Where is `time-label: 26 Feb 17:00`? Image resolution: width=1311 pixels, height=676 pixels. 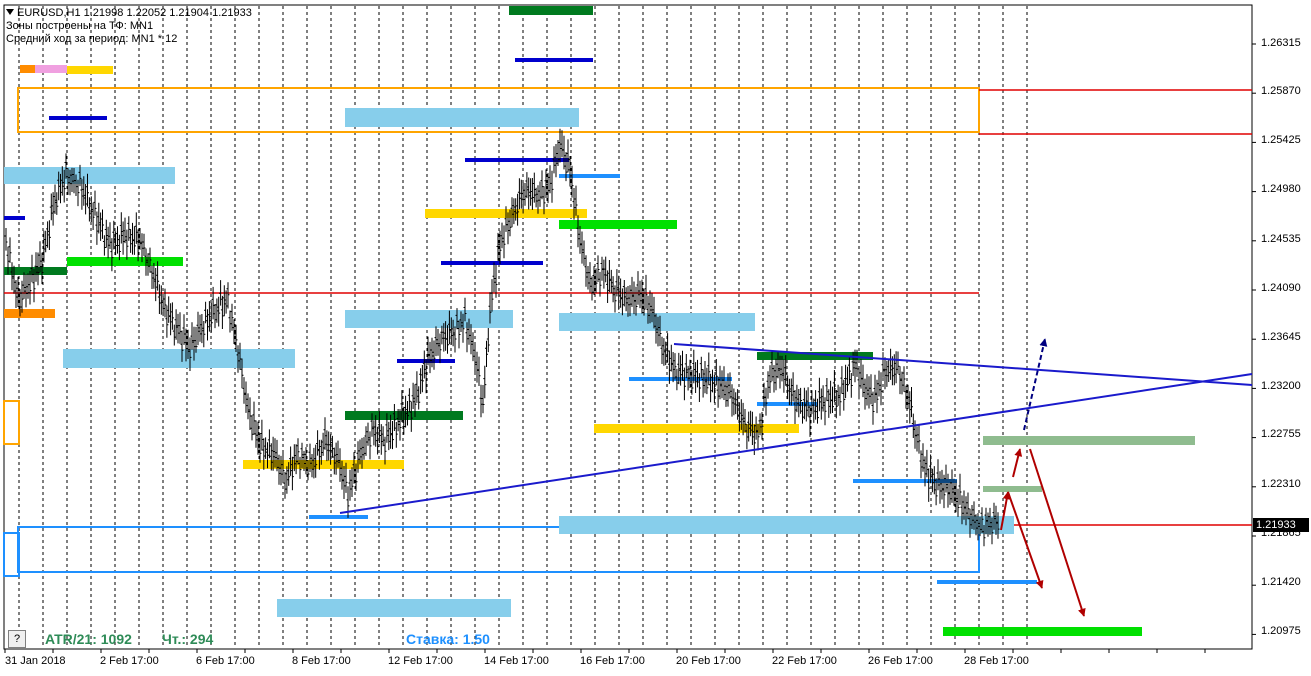 time-label: 26 Feb 17:00 is located at coordinates (900, 661).